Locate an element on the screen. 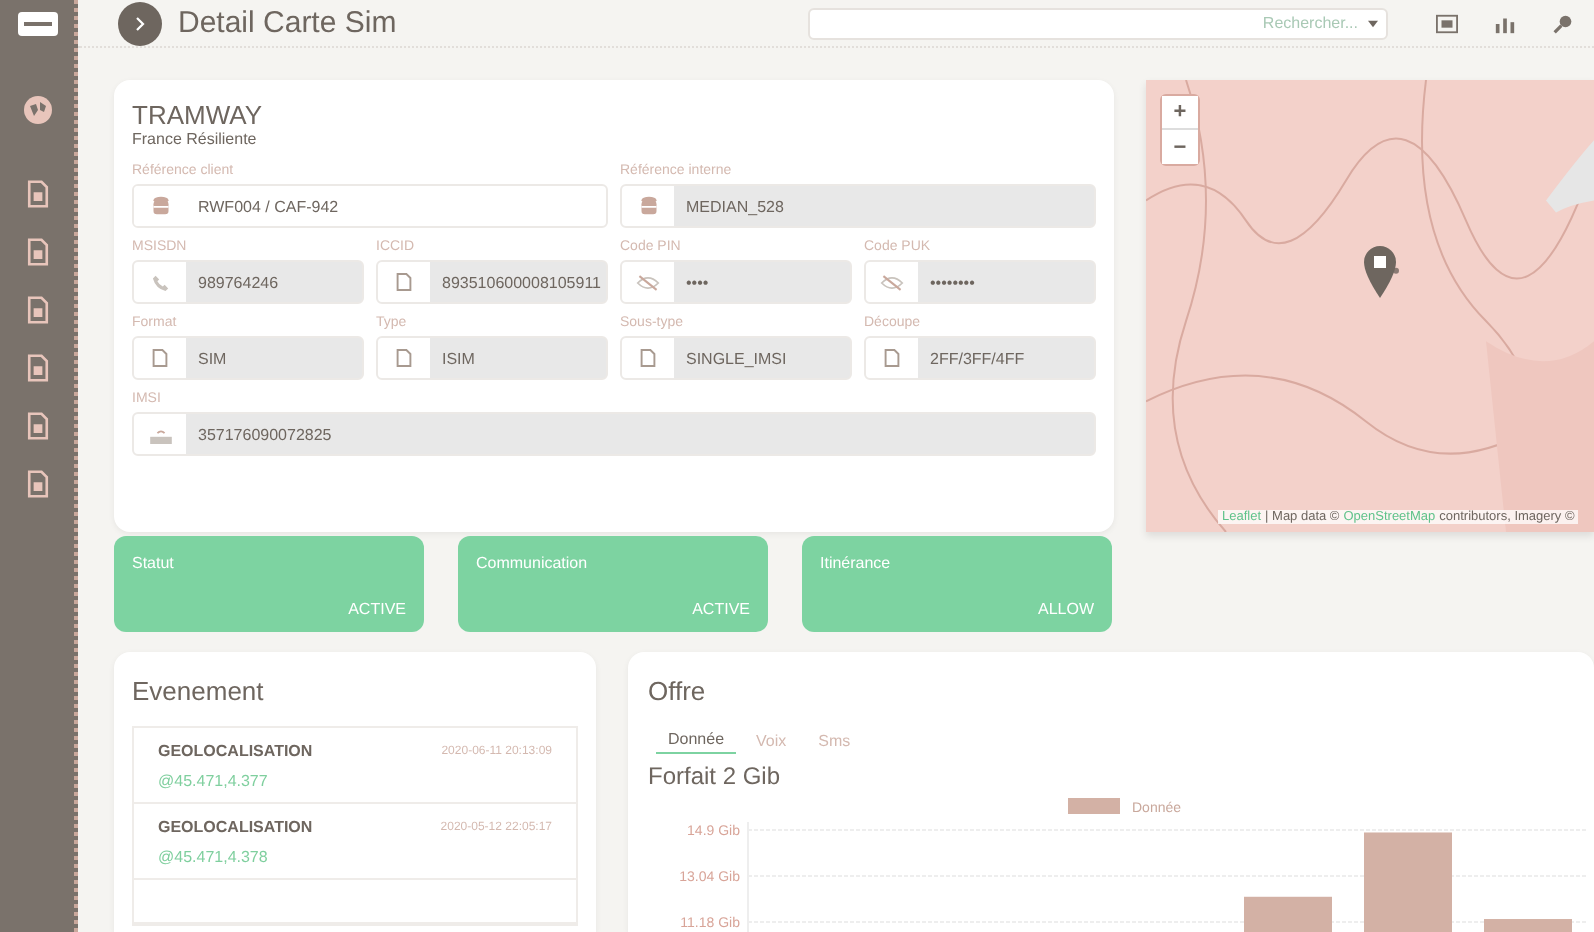 This screenshot has width=1594, height=932. card-subtitle: France Résiliente is located at coordinates (195, 139).